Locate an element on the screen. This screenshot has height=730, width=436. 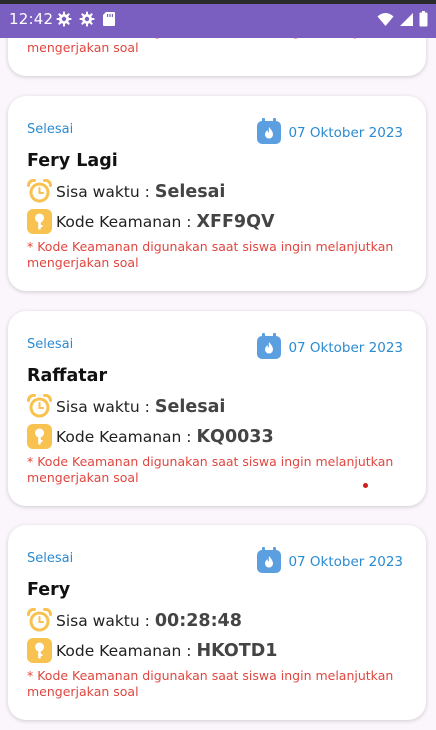
student-name: Raffatar is located at coordinates (67, 376).